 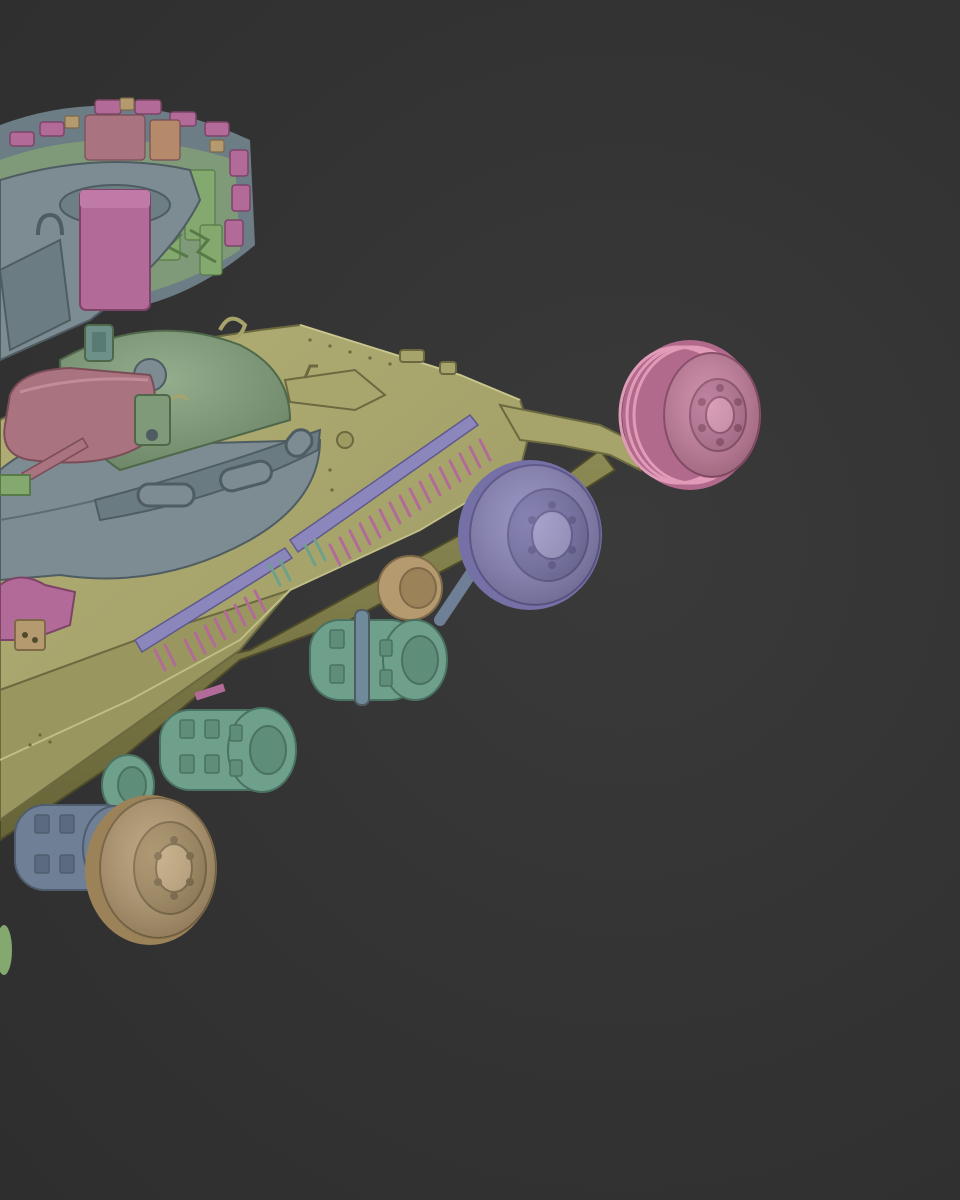 What do you see at coordinates (689, 415) in the screenshot?
I see `idler-wheel` at bounding box center [689, 415].